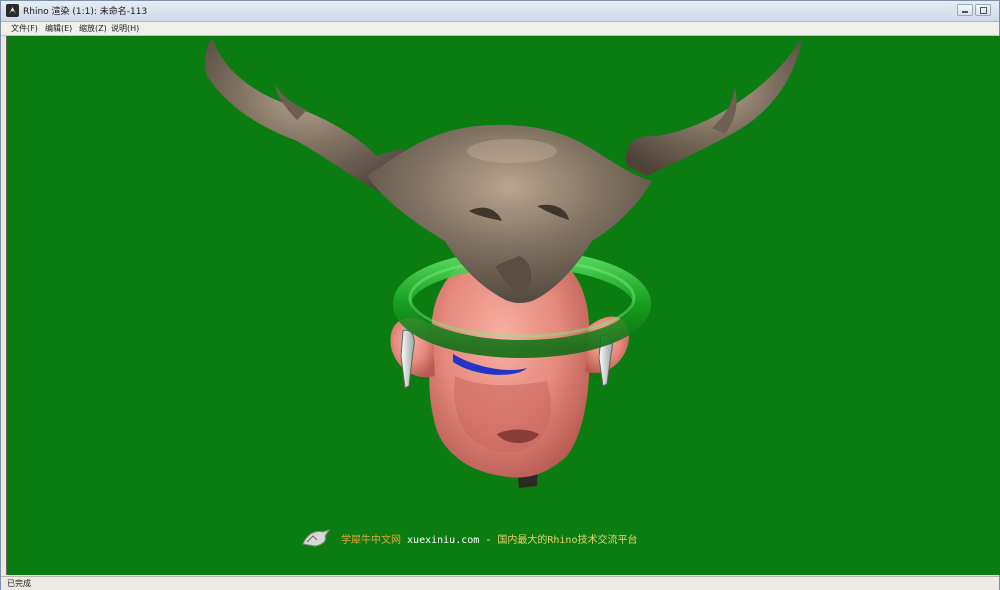  I want to click on menu-bar: 文件(F) 编辑(E) 缩放(Z) 说明(H), so click(500, 29).